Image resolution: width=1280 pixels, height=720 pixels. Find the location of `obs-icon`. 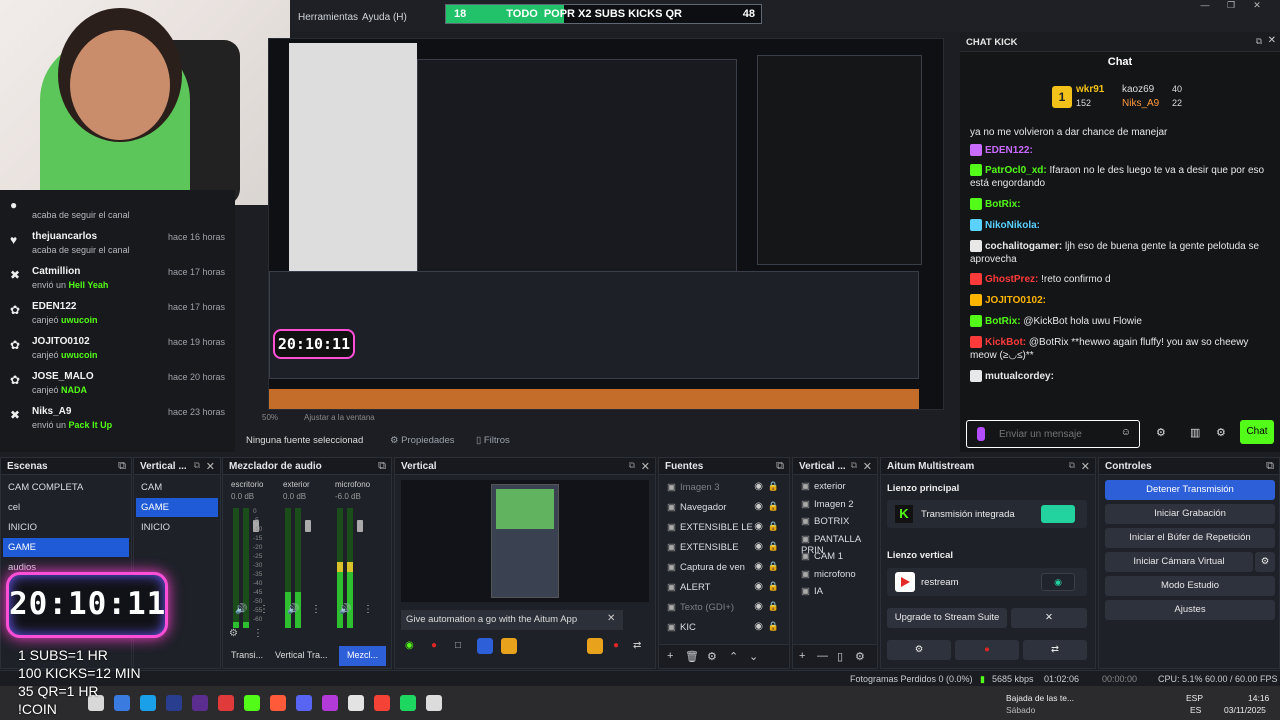

obs-icon is located at coordinates (434, 703).